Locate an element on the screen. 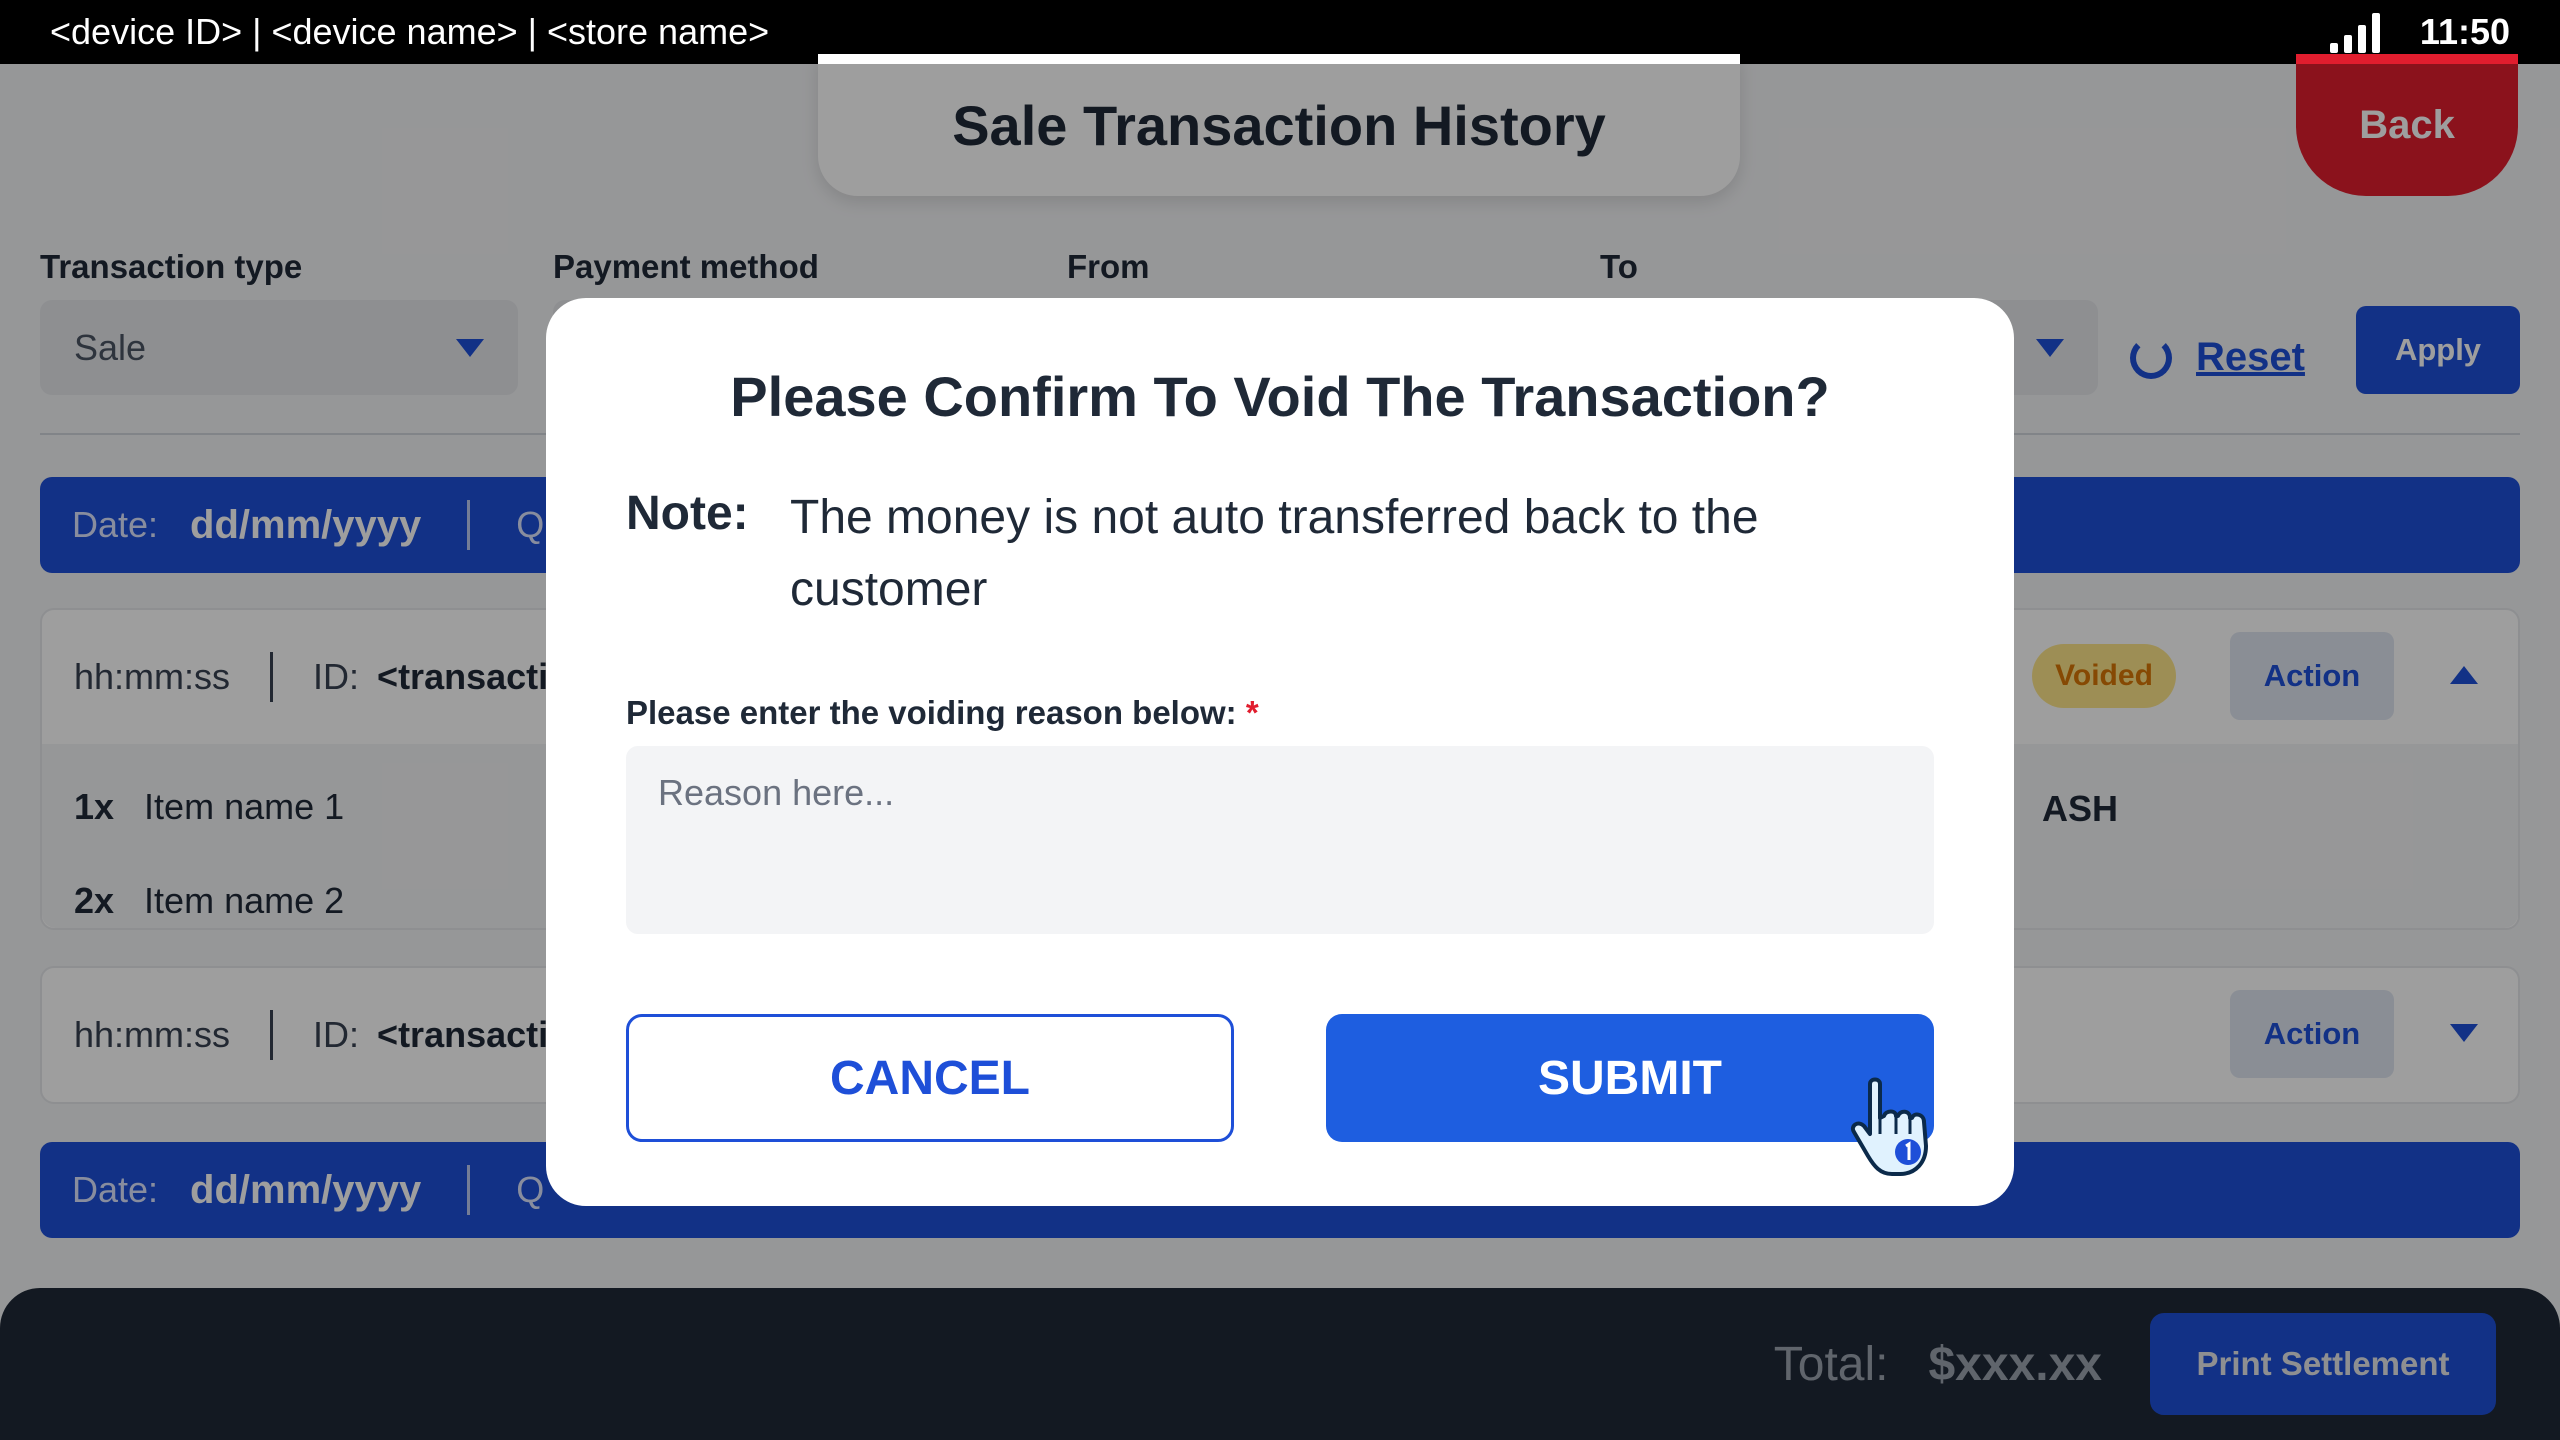 This screenshot has height=1440, width=2560. reason-input is located at coordinates (1280, 840).